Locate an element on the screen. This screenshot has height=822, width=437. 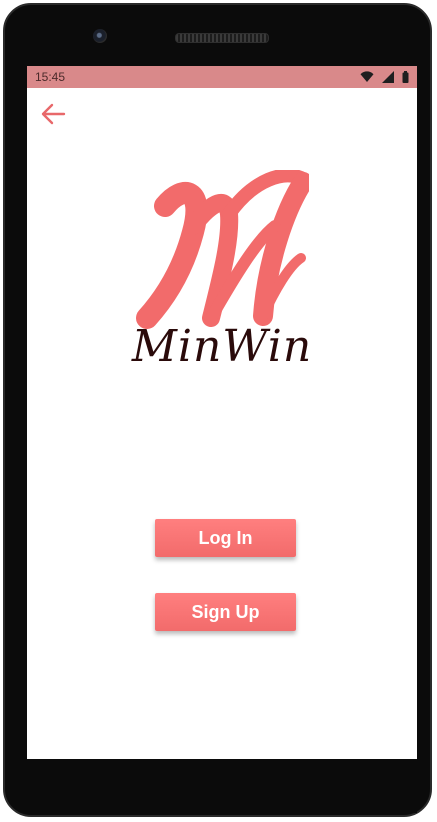
status-icons is located at coordinates (384, 77).